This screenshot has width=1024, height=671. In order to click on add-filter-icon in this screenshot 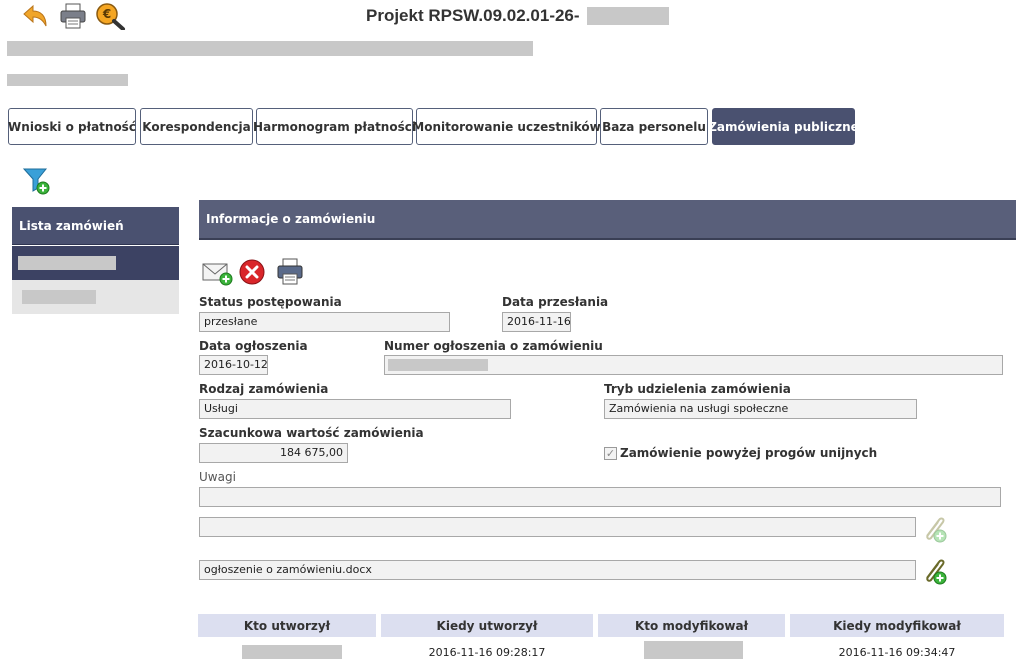, I will do `click(37, 181)`.